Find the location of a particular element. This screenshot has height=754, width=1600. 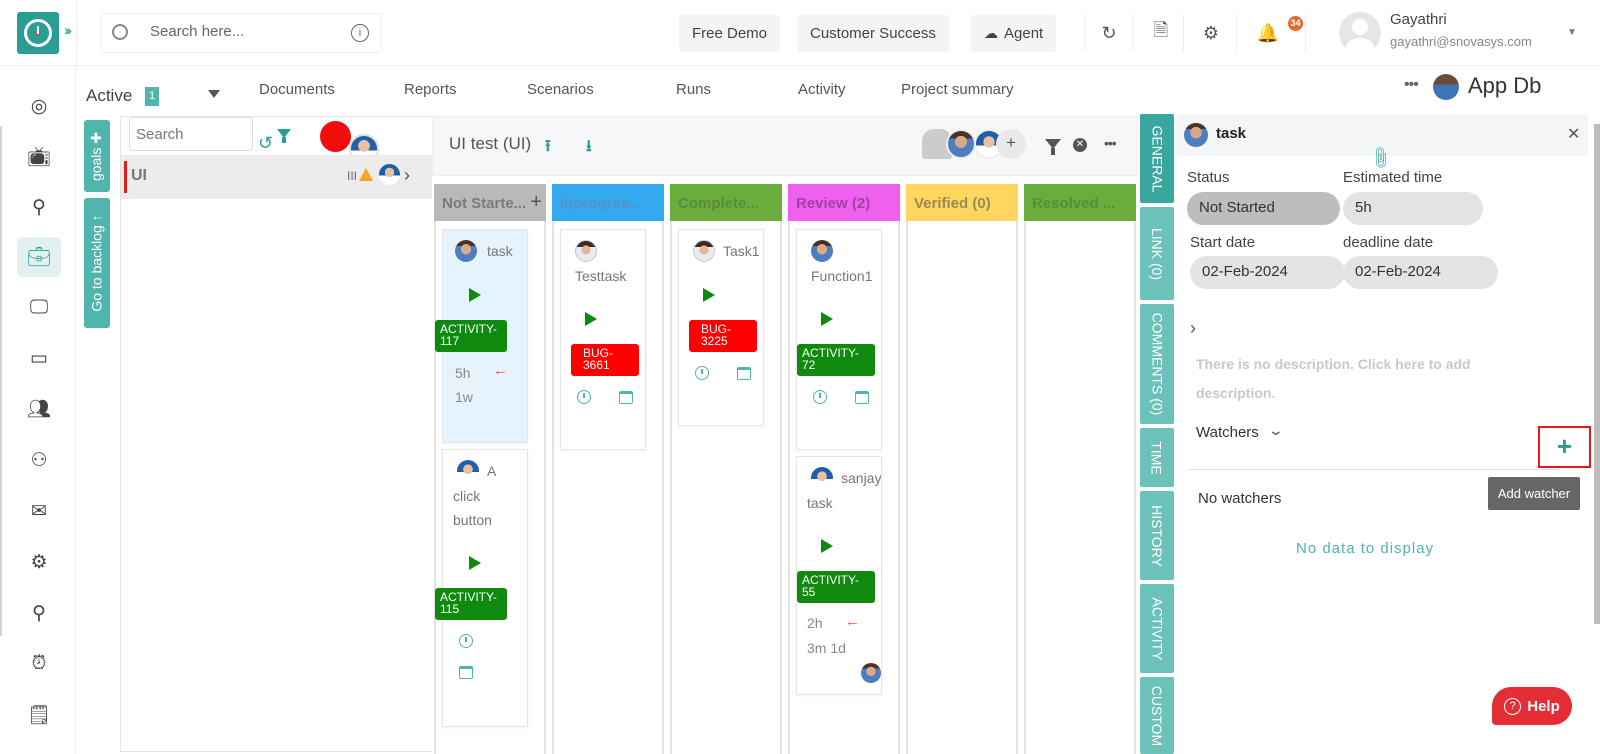

tab-custom: CUSTOM is located at coordinates (1157, 715).